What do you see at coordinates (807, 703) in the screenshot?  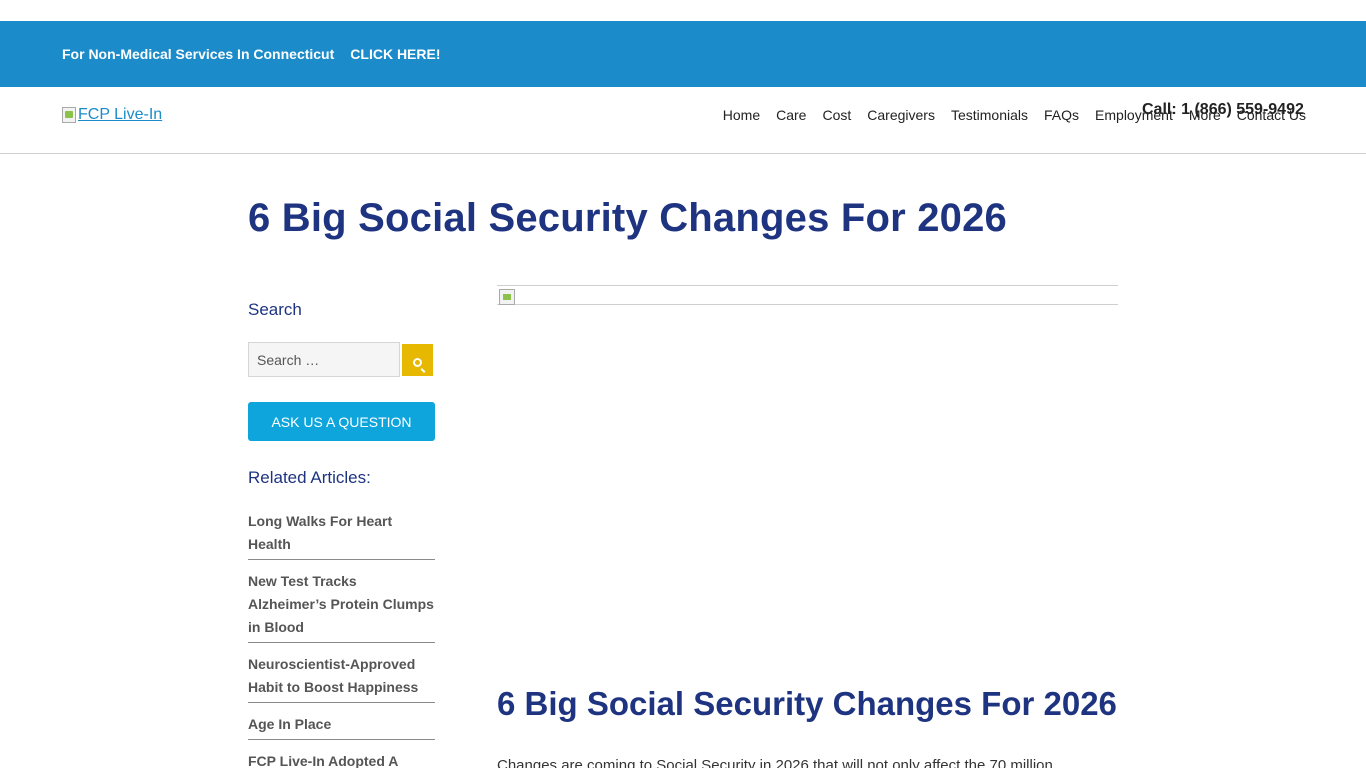 I see `article-title: 6 Big Social Security Changes For 2026` at bounding box center [807, 703].